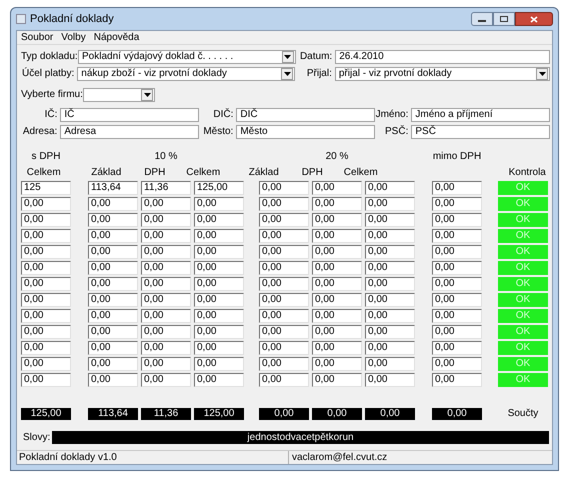 The height and width of the screenshot is (480, 571). Describe the element at coordinates (305, 131) in the screenshot. I see `city-field: Město` at that location.